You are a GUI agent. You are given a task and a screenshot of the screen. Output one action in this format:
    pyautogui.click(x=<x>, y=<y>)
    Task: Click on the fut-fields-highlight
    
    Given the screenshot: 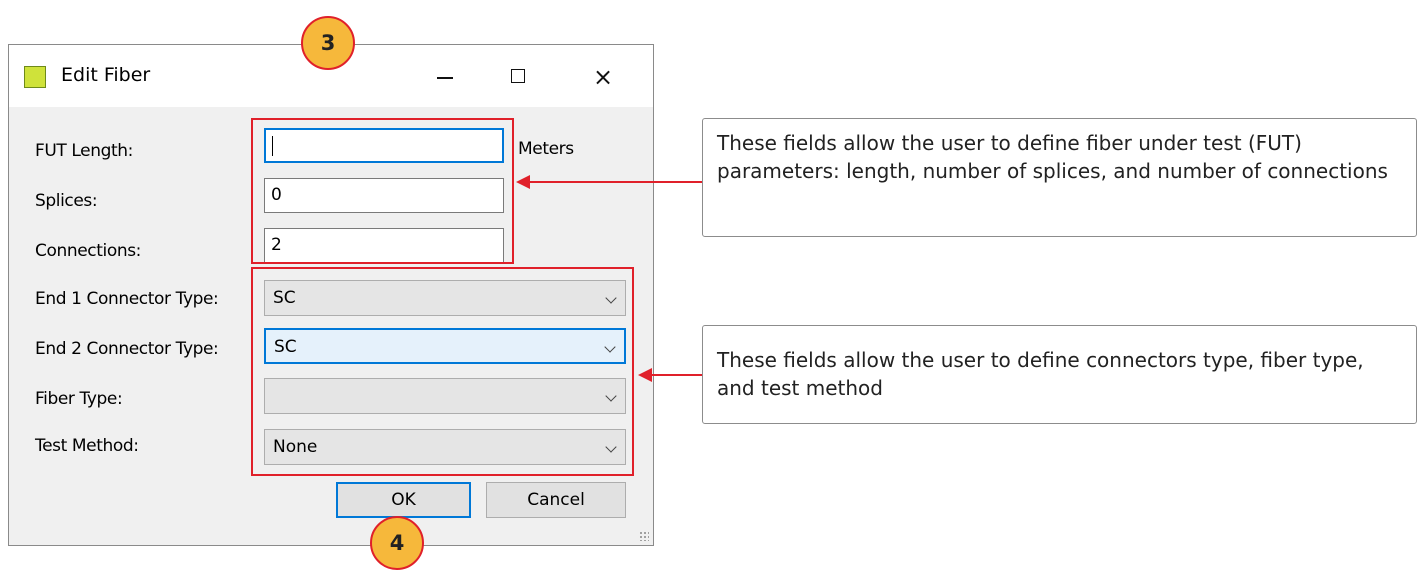 What is the action you would take?
    pyautogui.click(x=382, y=191)
    